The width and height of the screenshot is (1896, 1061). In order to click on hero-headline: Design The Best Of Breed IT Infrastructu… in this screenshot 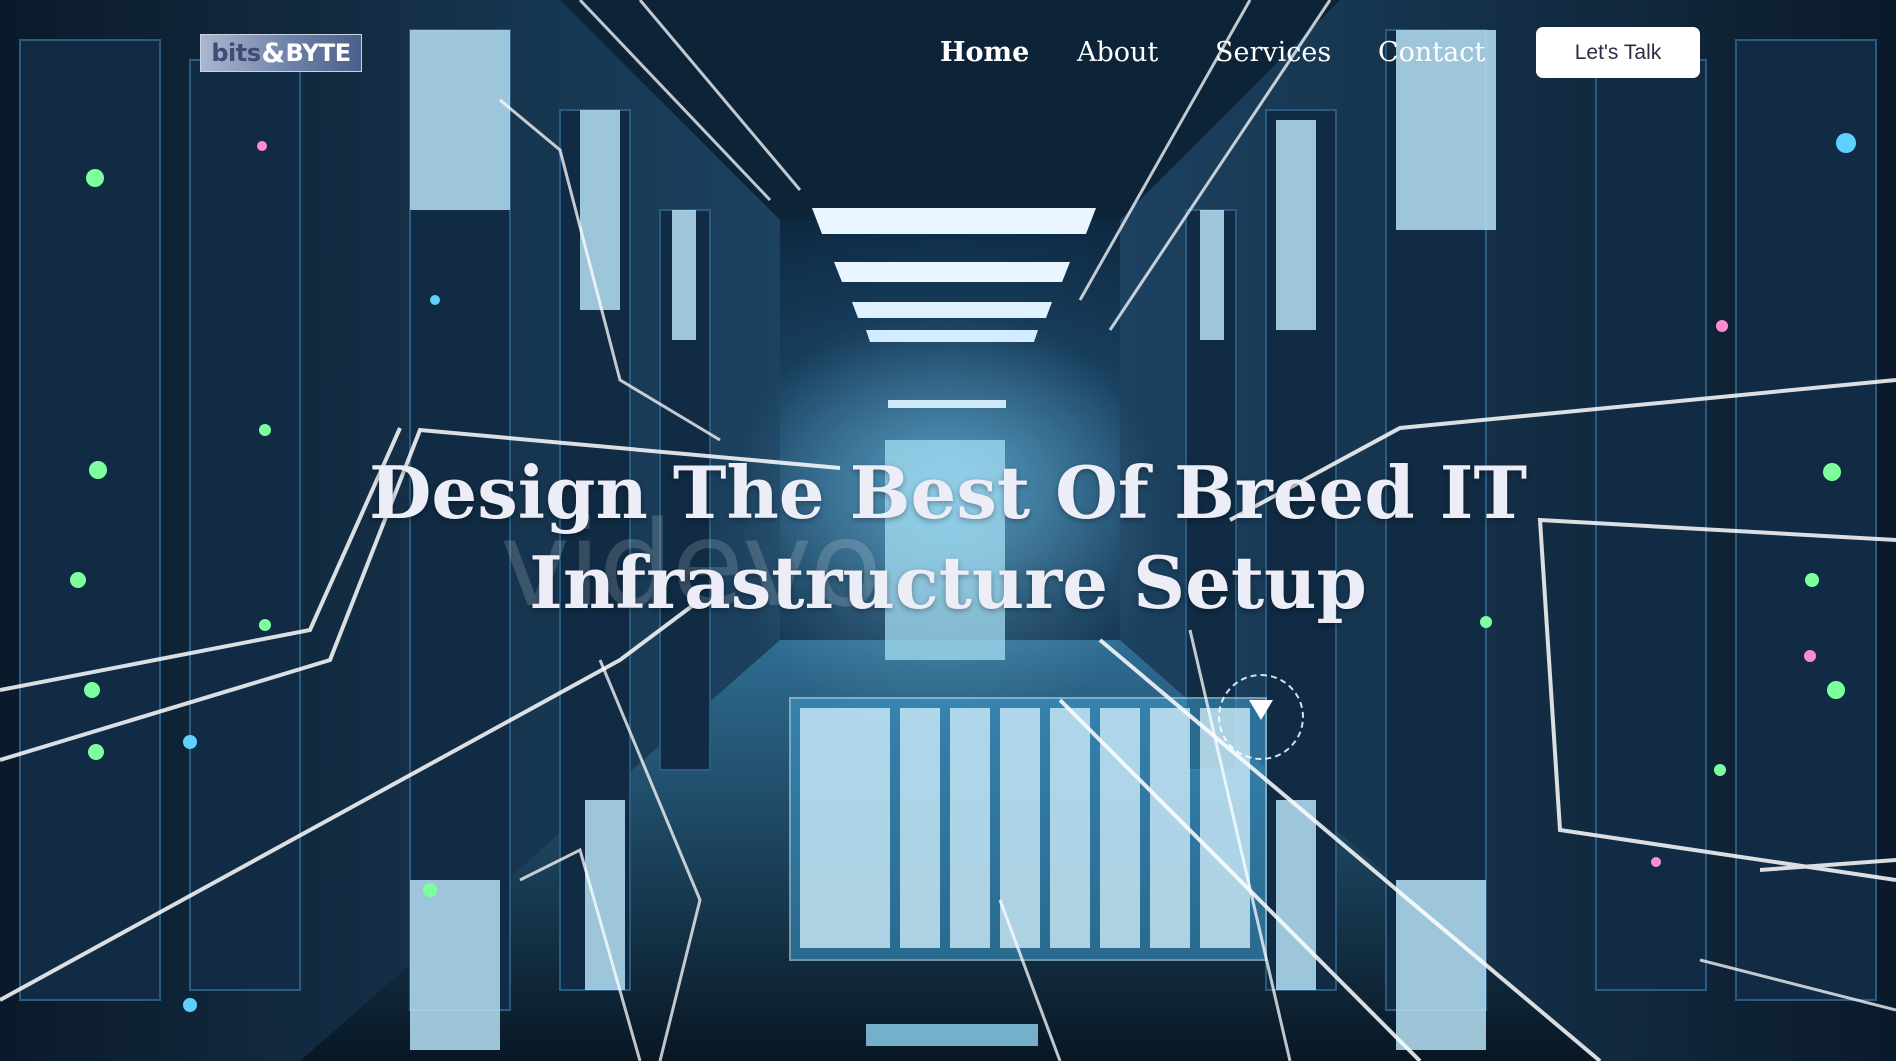, I will do `click(948, 538)`.